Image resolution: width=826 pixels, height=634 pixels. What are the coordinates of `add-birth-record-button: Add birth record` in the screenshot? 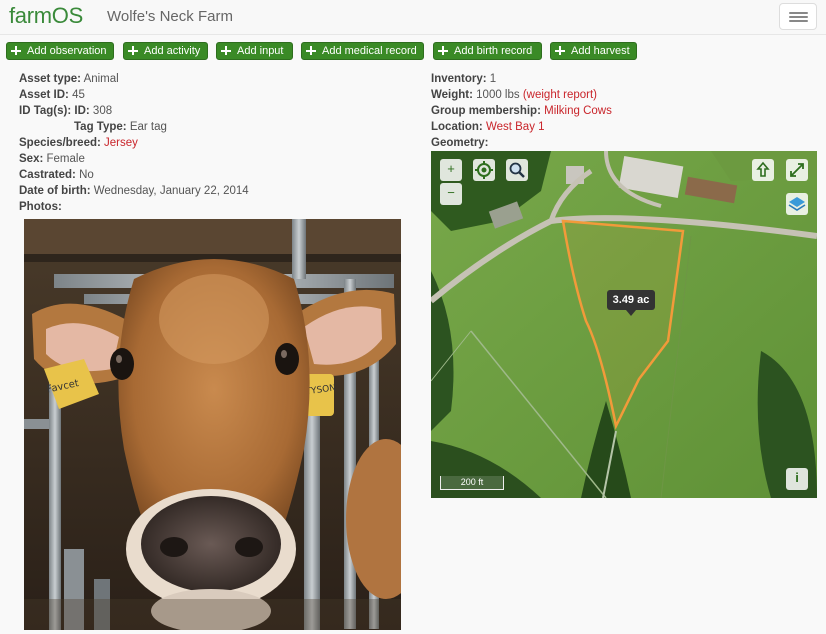 It's located at (487, 51).